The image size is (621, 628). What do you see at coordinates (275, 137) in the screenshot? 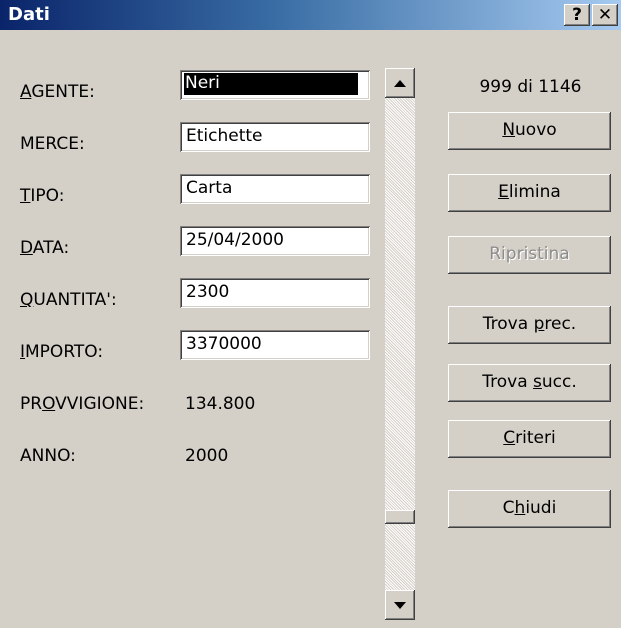
I see `merce-field: Etichette` at bounding box center [275, 137].